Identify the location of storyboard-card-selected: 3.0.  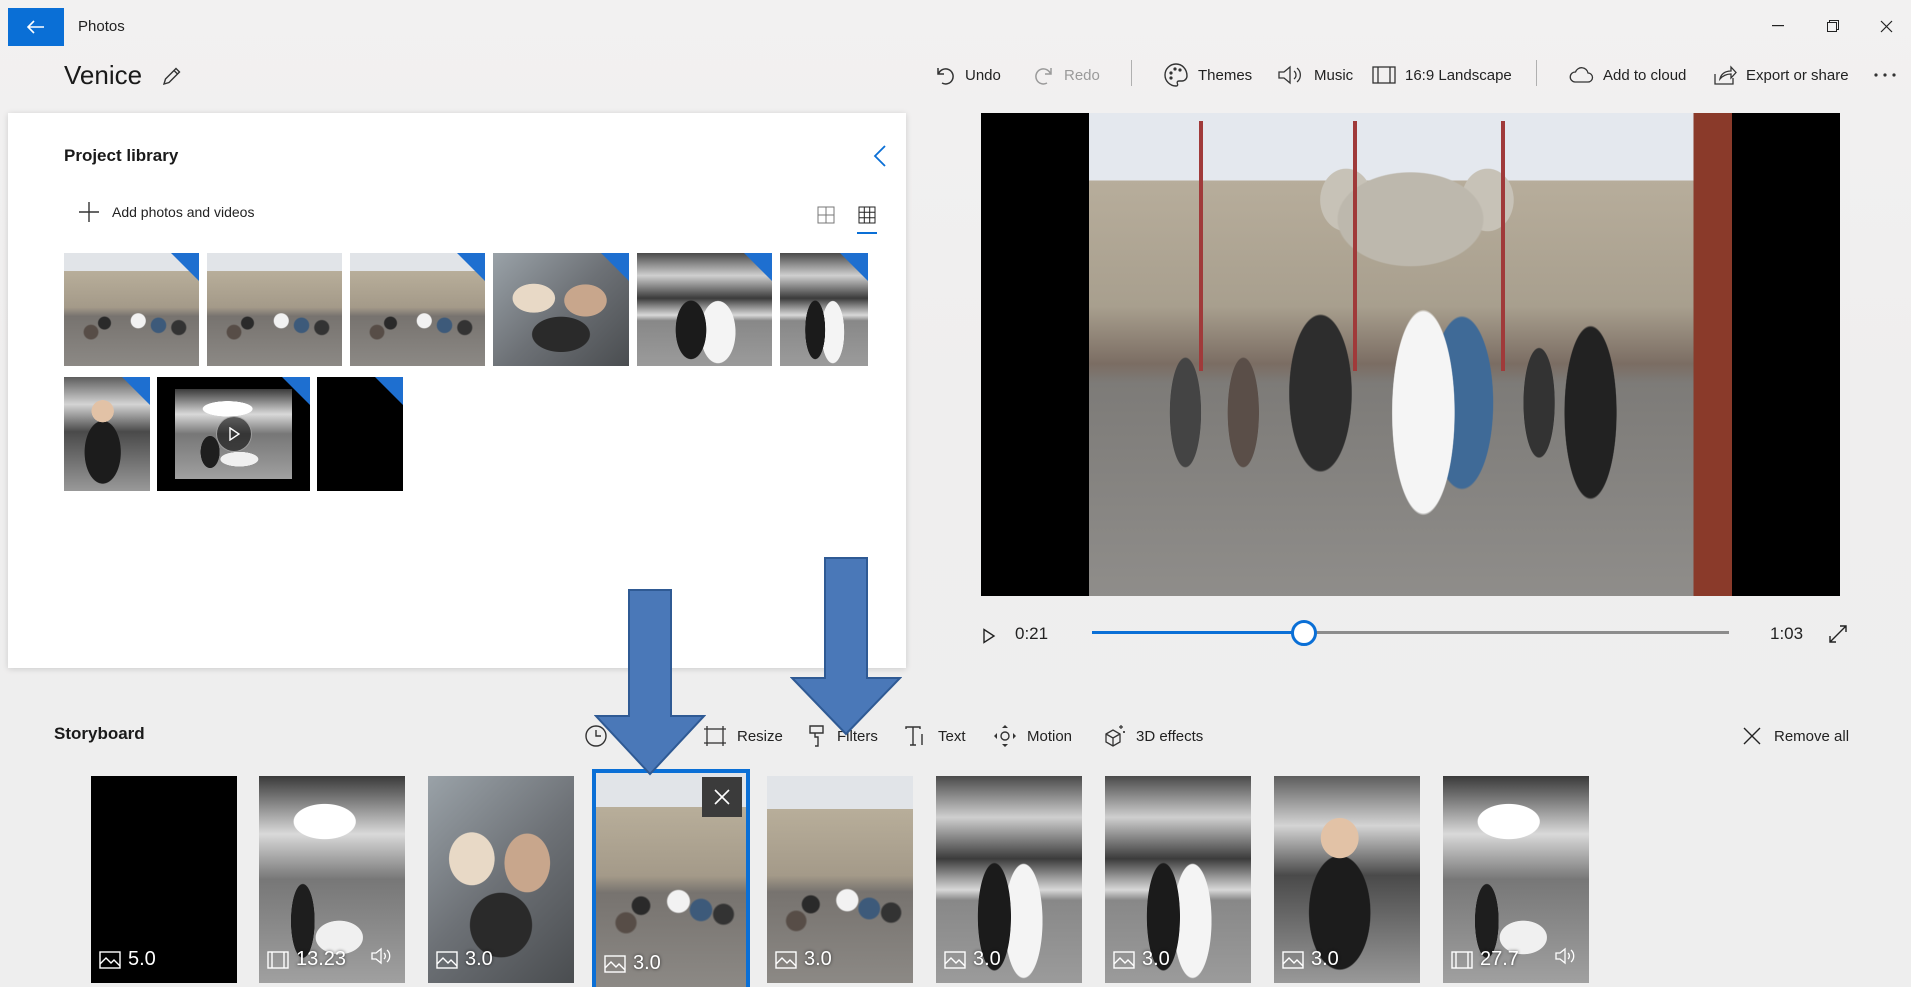
(671, 878).